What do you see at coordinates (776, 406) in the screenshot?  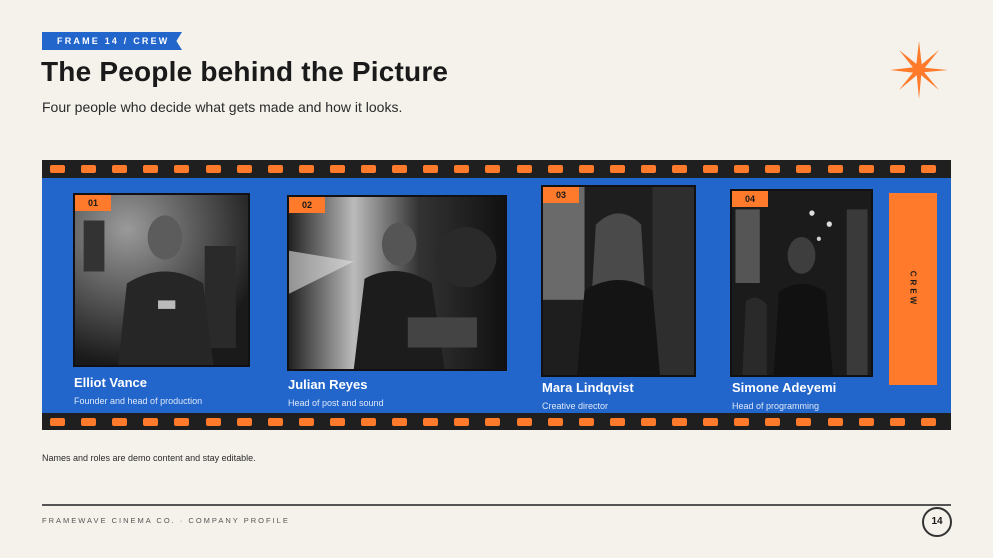 I see `crew-role: Head of programming` at bounding box center [776, 406].